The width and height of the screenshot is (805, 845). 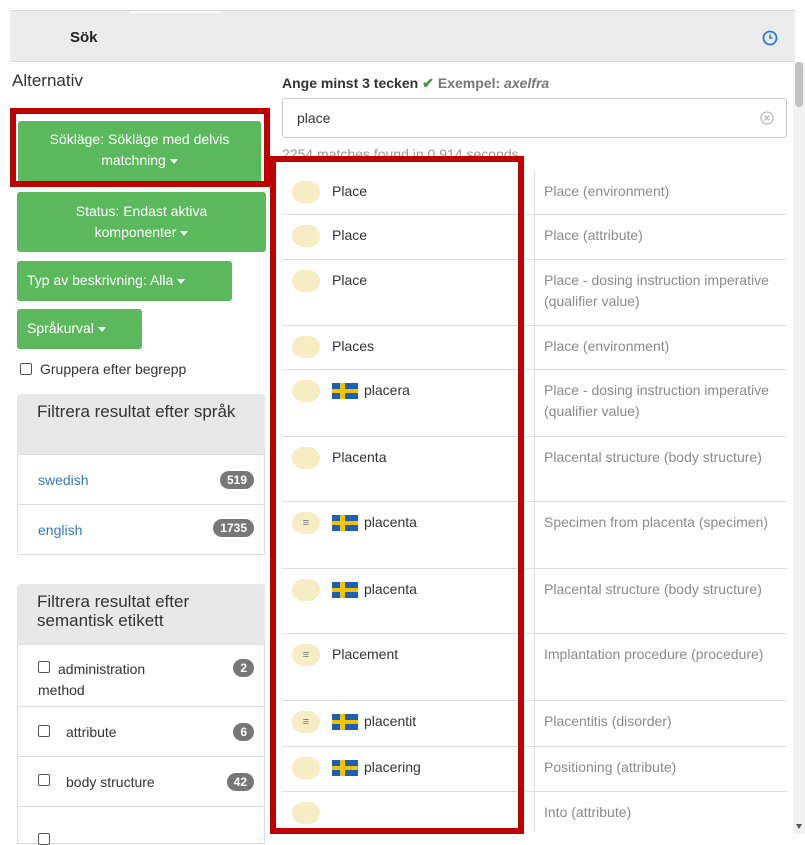 I want to click on language-filter-link: english, so click(x=60, y=530).